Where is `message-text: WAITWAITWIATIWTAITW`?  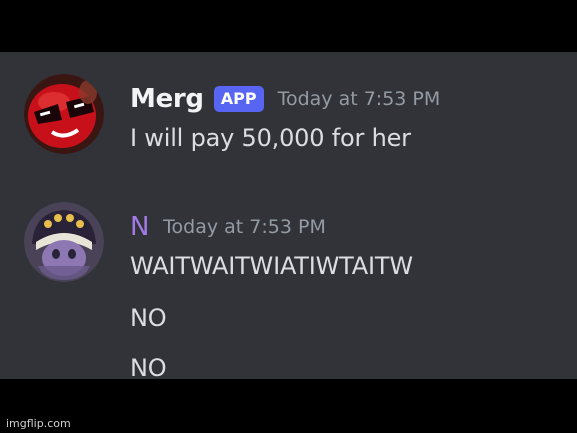 message-text: WAITWAITWIATIWTAITW is located at coordinates (271, 266).